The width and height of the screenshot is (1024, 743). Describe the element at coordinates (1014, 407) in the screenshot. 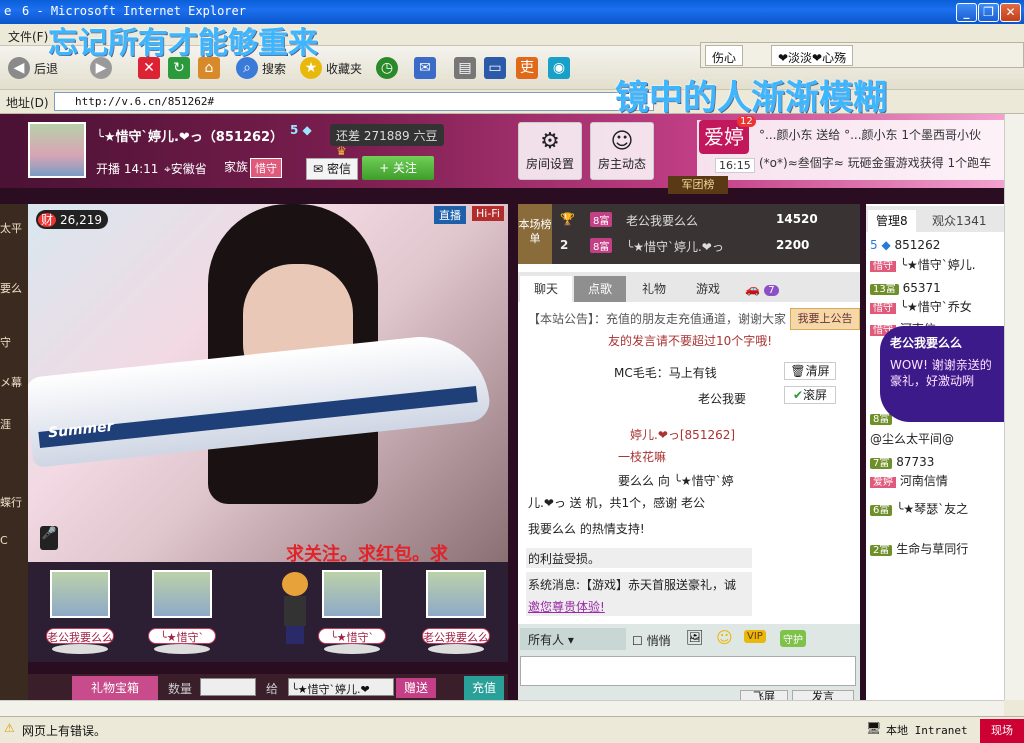

I see `vertical-scrollbar` at that location.